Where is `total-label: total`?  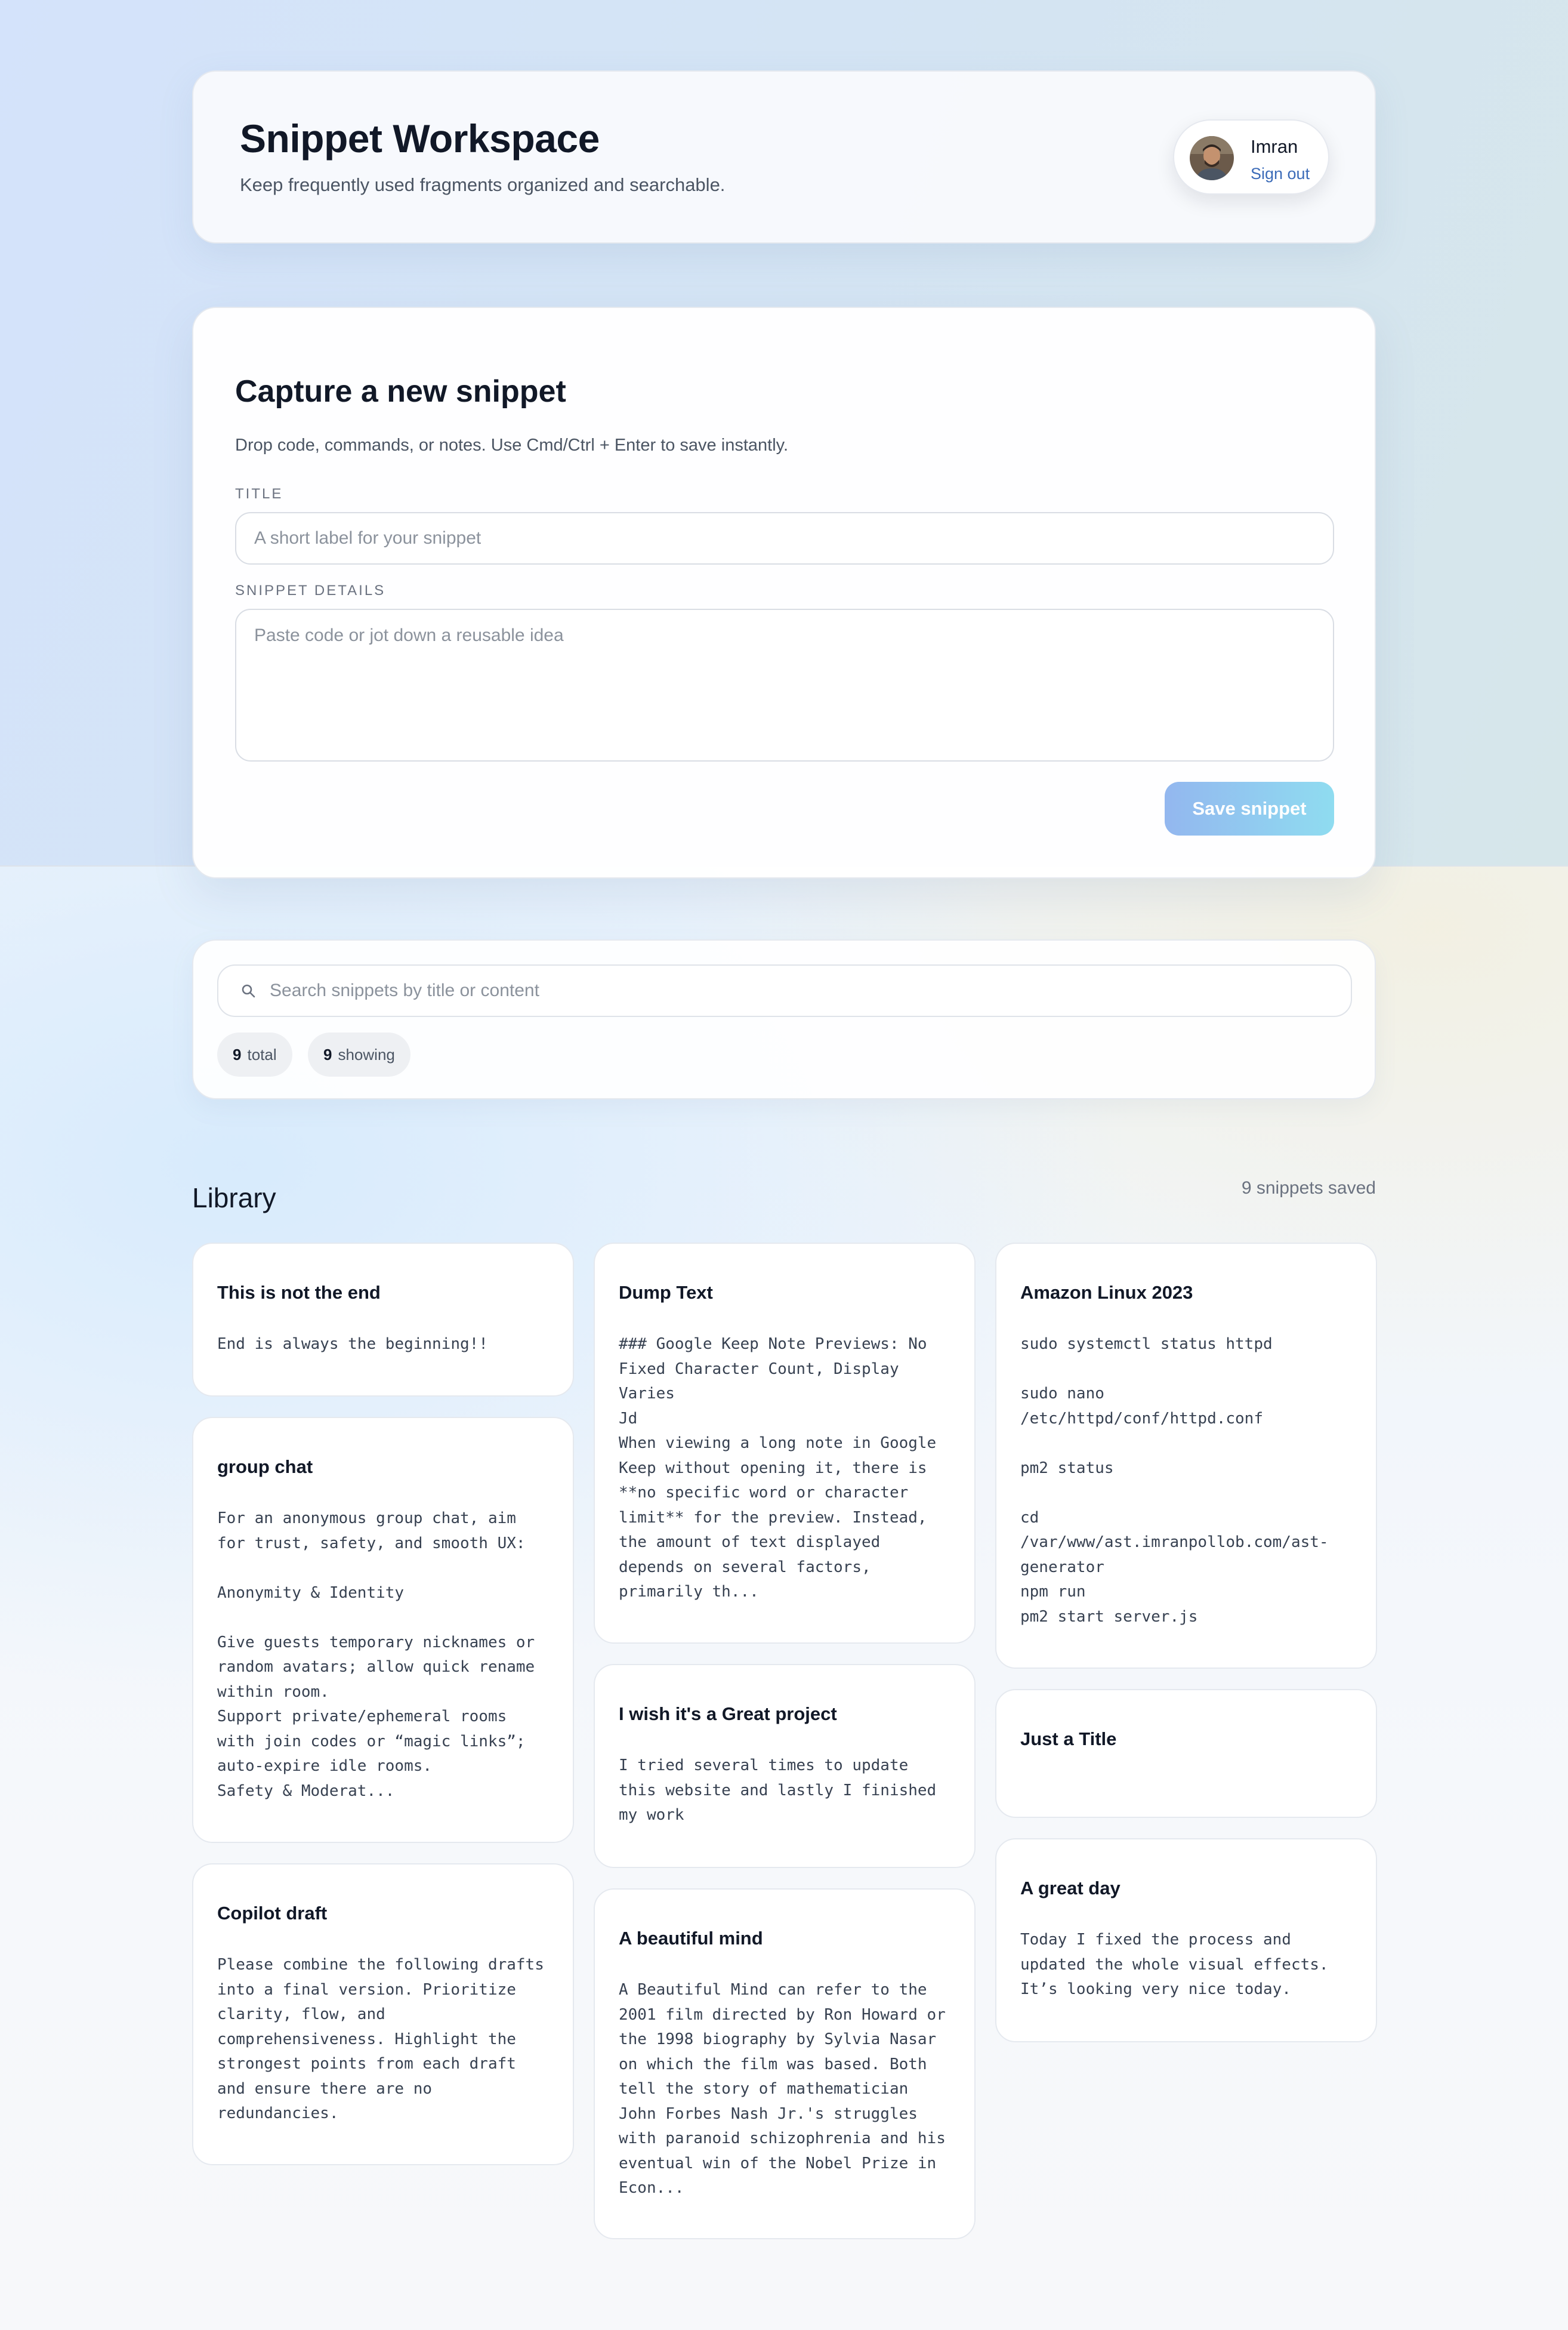
total-label: total is located at coordinates (262, 1055).